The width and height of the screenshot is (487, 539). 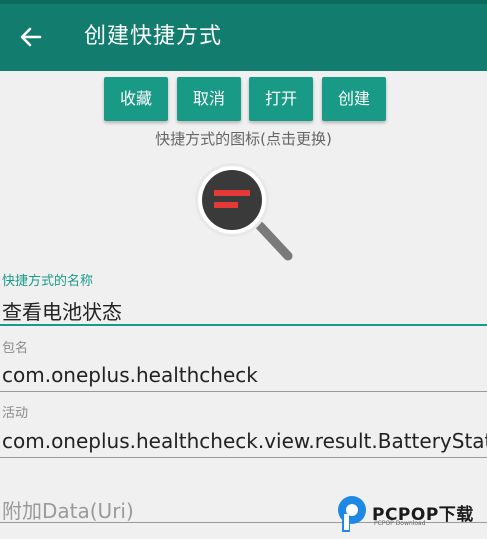 What do you see at coordinates (243, 325) in the screenshot?
I see `name-underline` at bounding box center [243, 325].